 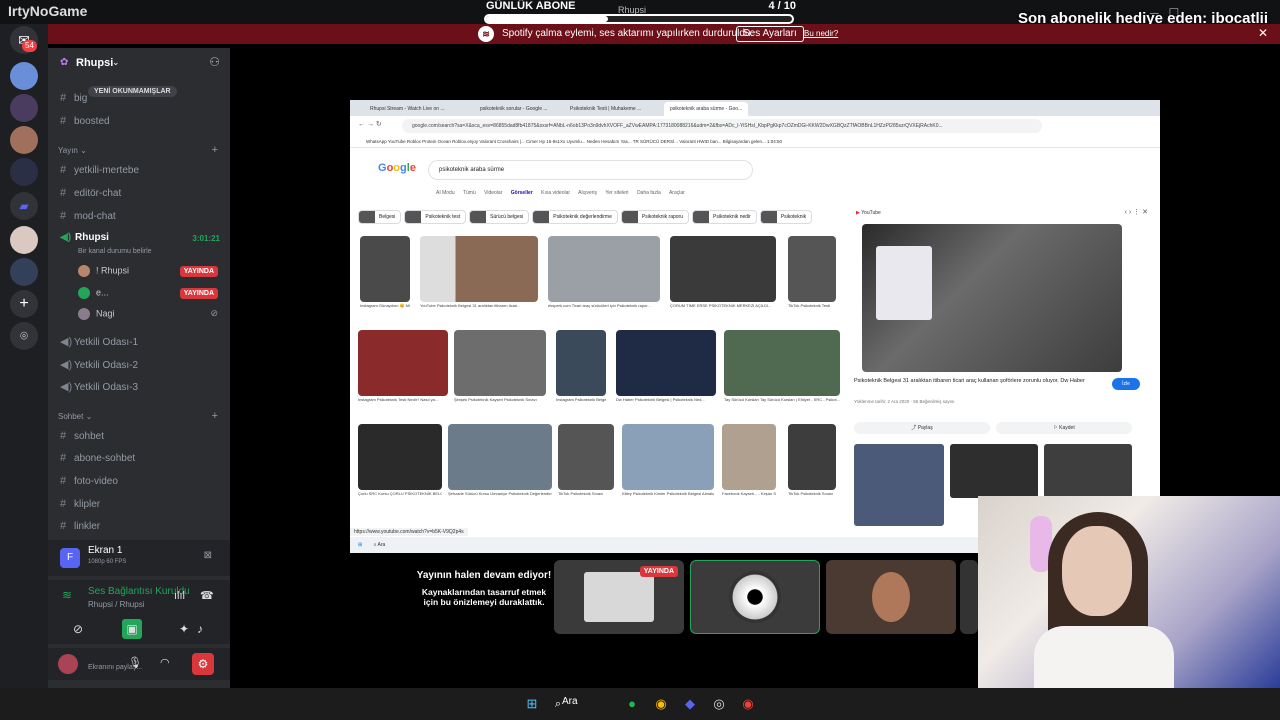 I want to click on gear-icon: ⚙, so click(x=203, y=664).